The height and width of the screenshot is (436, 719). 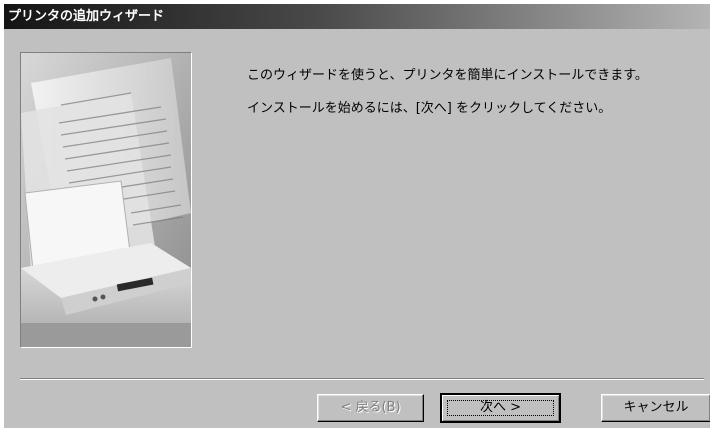 What do you see at coordinates (357, 16) in the screenshot?
I see `title-bar: プリンタの追加ウィザード` at bounding box center [357, 16].